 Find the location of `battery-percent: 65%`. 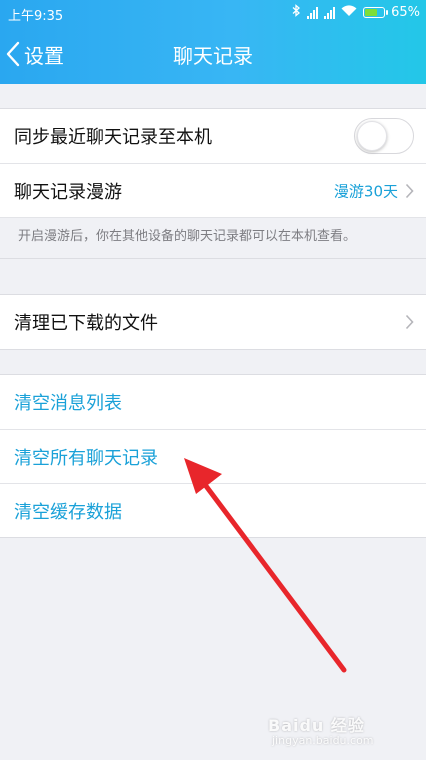

battery-percent: 65% is located at coordinates (405, 12).